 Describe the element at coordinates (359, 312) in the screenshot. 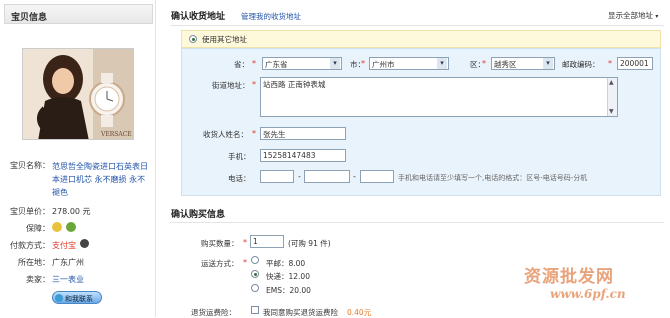

I see `return-insurance-price: 0.40元` at that location.